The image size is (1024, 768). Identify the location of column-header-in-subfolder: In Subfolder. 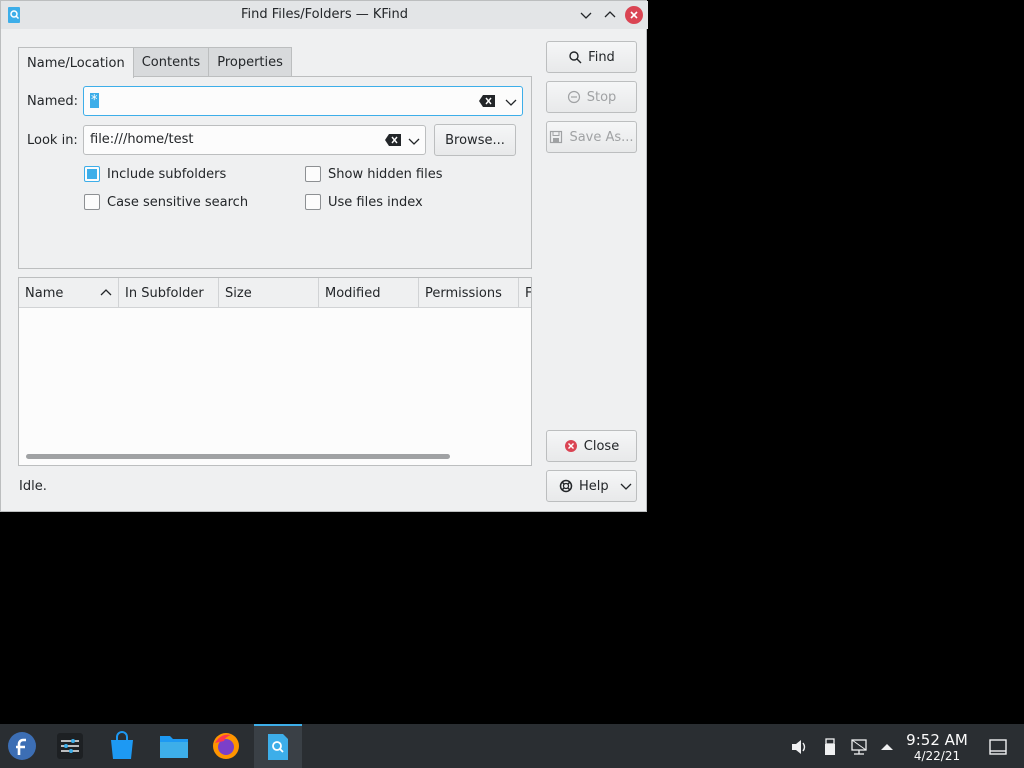
(169, 293).